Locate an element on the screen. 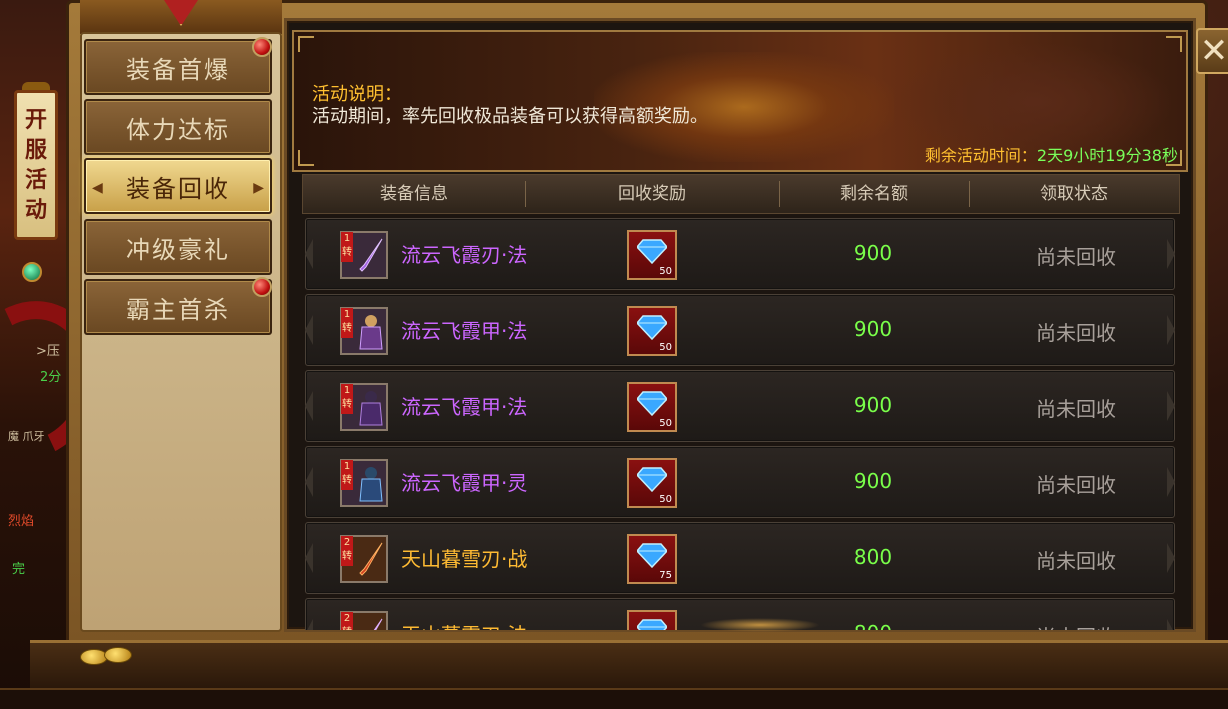 Image resolution: width=1228 pixels, height=709 pixels. item-name: 流云飞霞刃·法 is located at coordinates (464, 255).